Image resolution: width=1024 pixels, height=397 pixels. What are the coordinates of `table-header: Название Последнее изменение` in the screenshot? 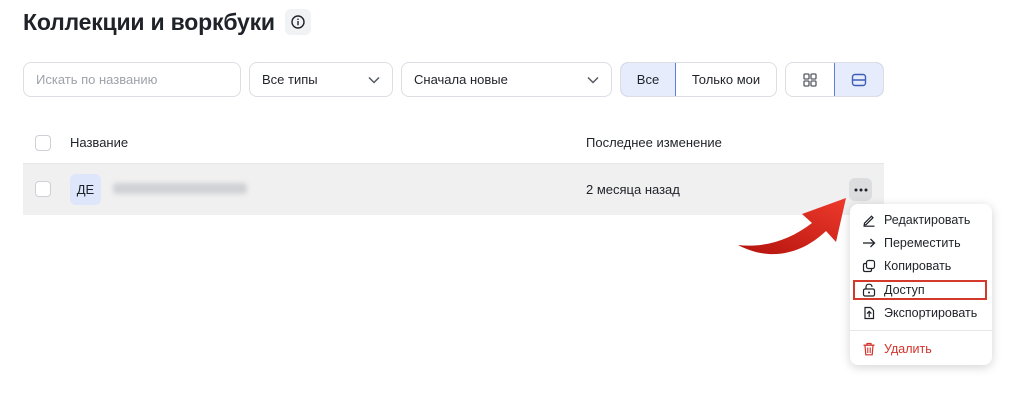 It's located at (453, 143).